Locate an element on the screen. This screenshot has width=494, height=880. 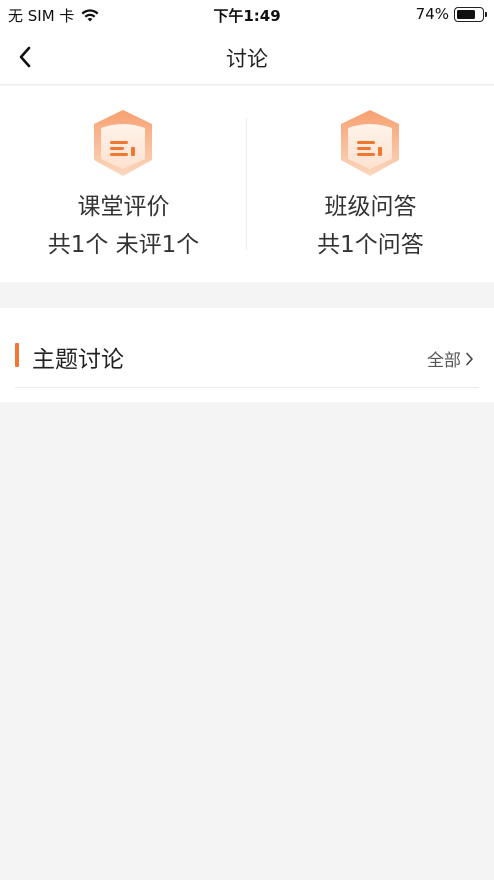
card-class-qa: 班级问答 共1个问答 is located at coordinates (370, 184).